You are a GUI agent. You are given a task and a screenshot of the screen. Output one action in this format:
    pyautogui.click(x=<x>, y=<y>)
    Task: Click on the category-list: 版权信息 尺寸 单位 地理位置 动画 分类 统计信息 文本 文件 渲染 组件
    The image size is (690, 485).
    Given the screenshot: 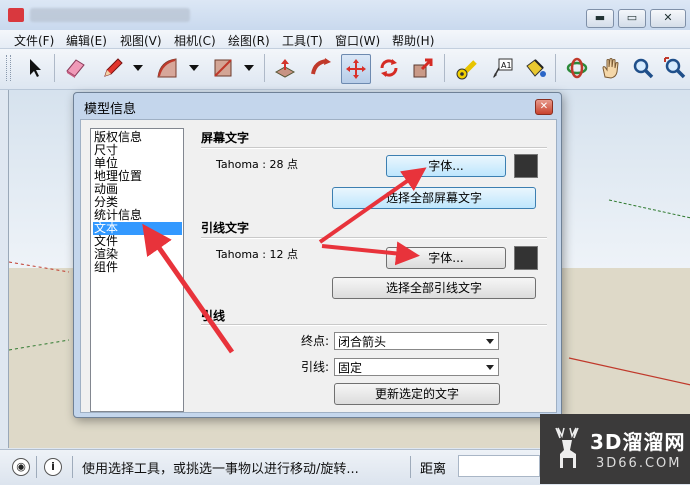 What is the action you would take?
    pyautogui.click(x=137, y=270)
    